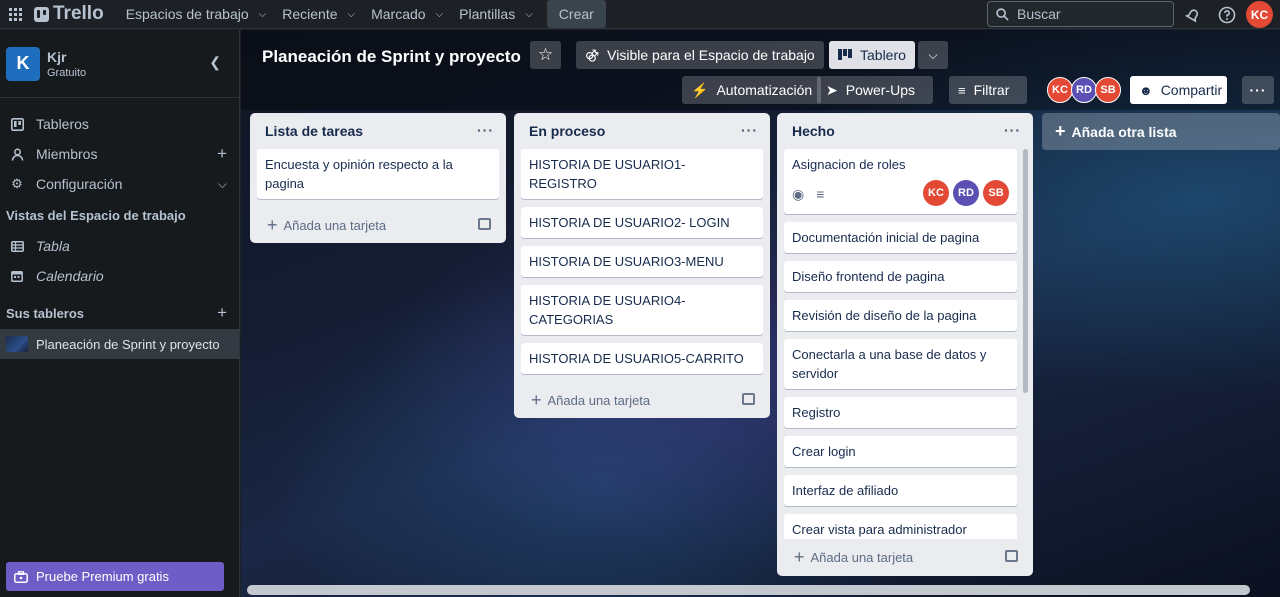 This screenshot has height=597, width=1280. Describe the element at coordinates (314, 131) in the screenshot. I see `list-title: Lista de tareas` at that location.